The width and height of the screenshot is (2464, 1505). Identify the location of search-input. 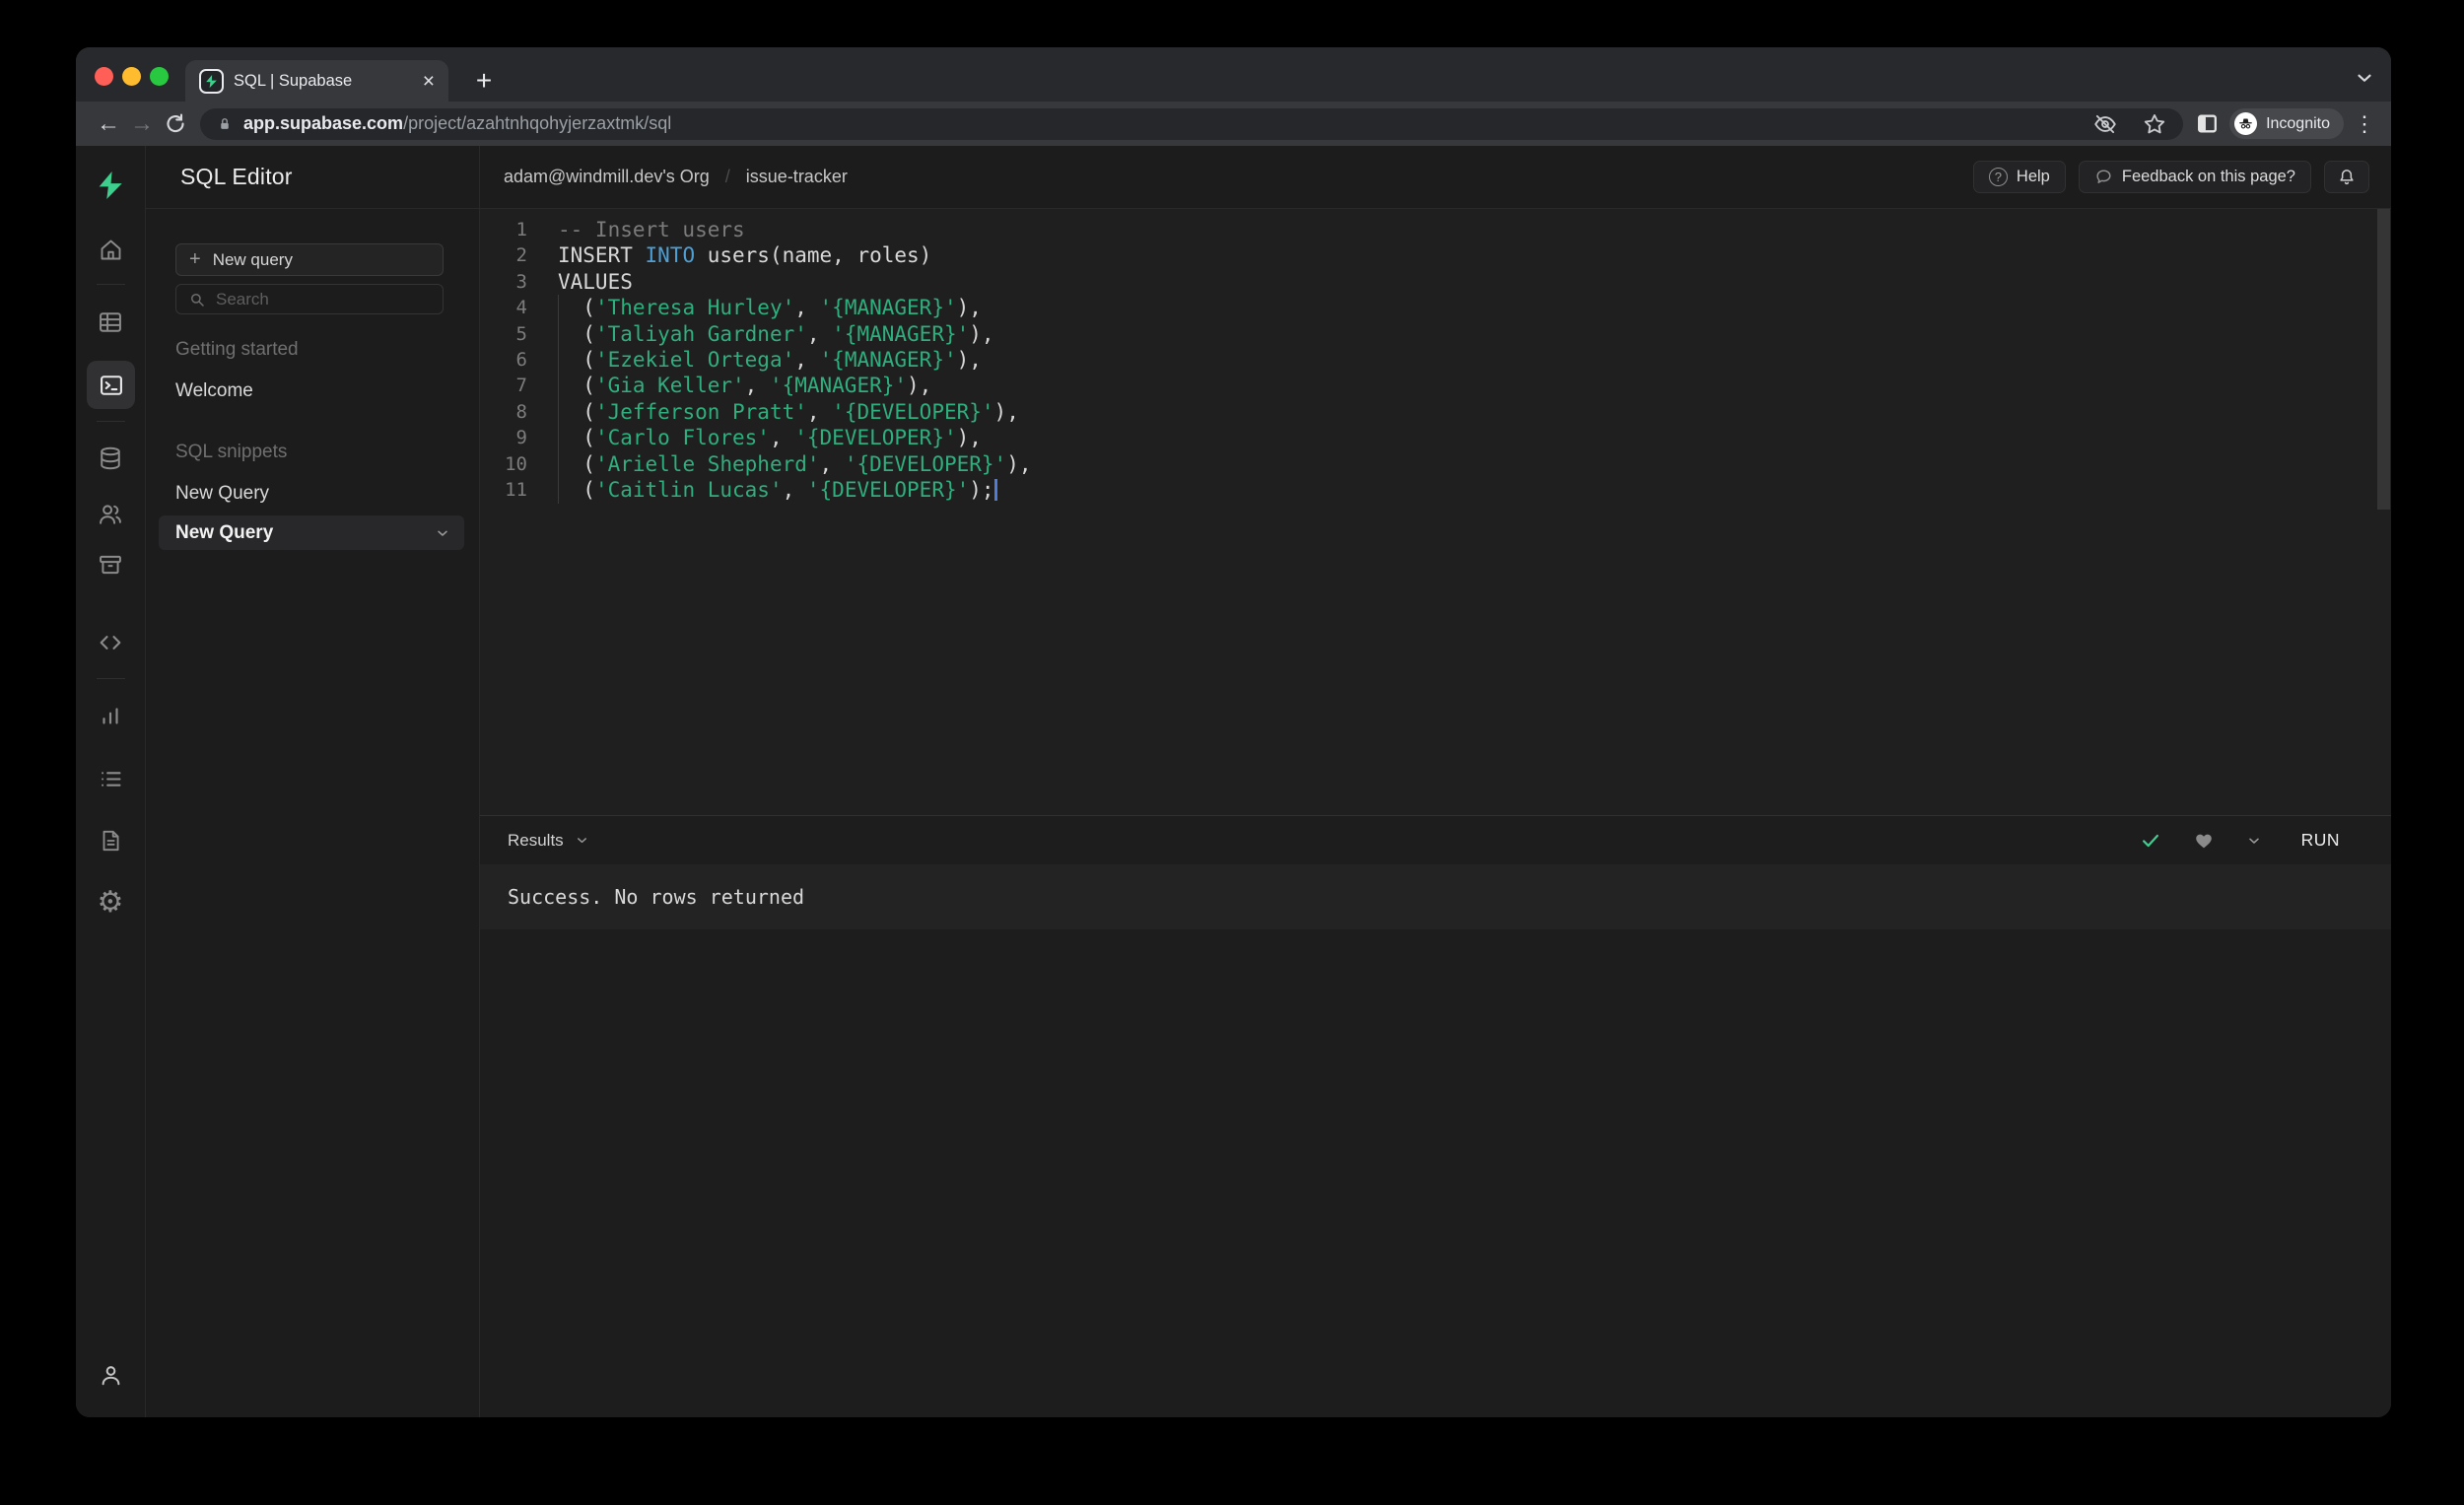
(314, 299).